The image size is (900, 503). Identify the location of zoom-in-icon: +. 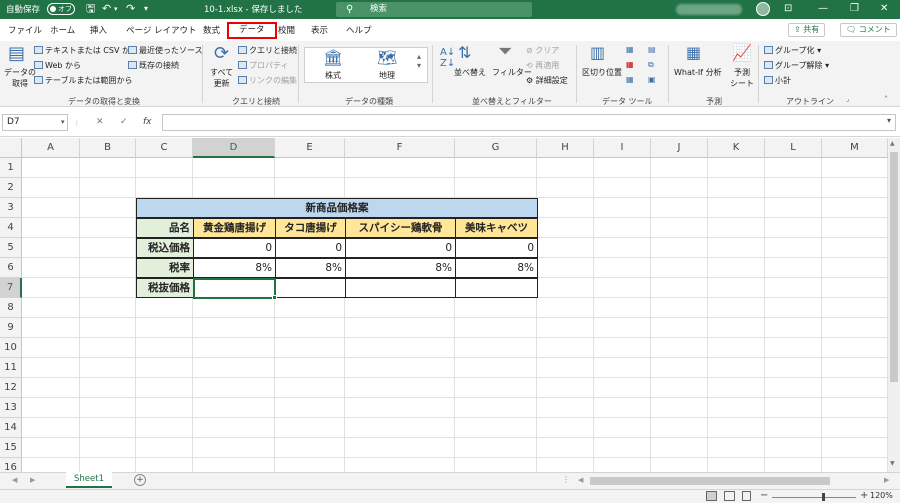
(864, 495).